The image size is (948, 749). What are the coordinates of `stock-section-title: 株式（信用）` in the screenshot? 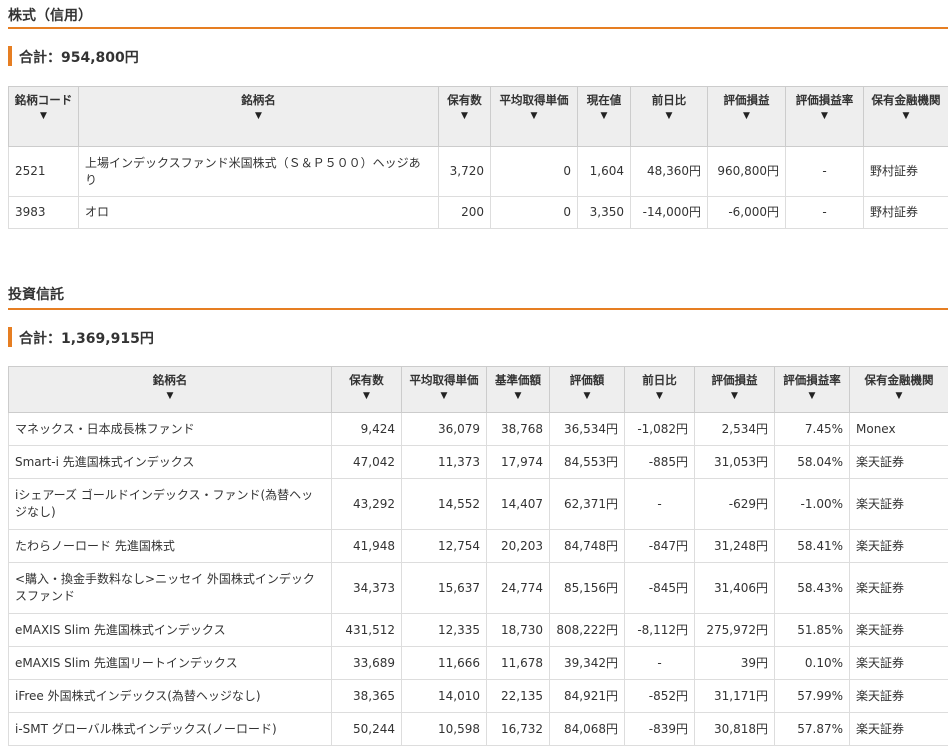 It's located at (50, 16).